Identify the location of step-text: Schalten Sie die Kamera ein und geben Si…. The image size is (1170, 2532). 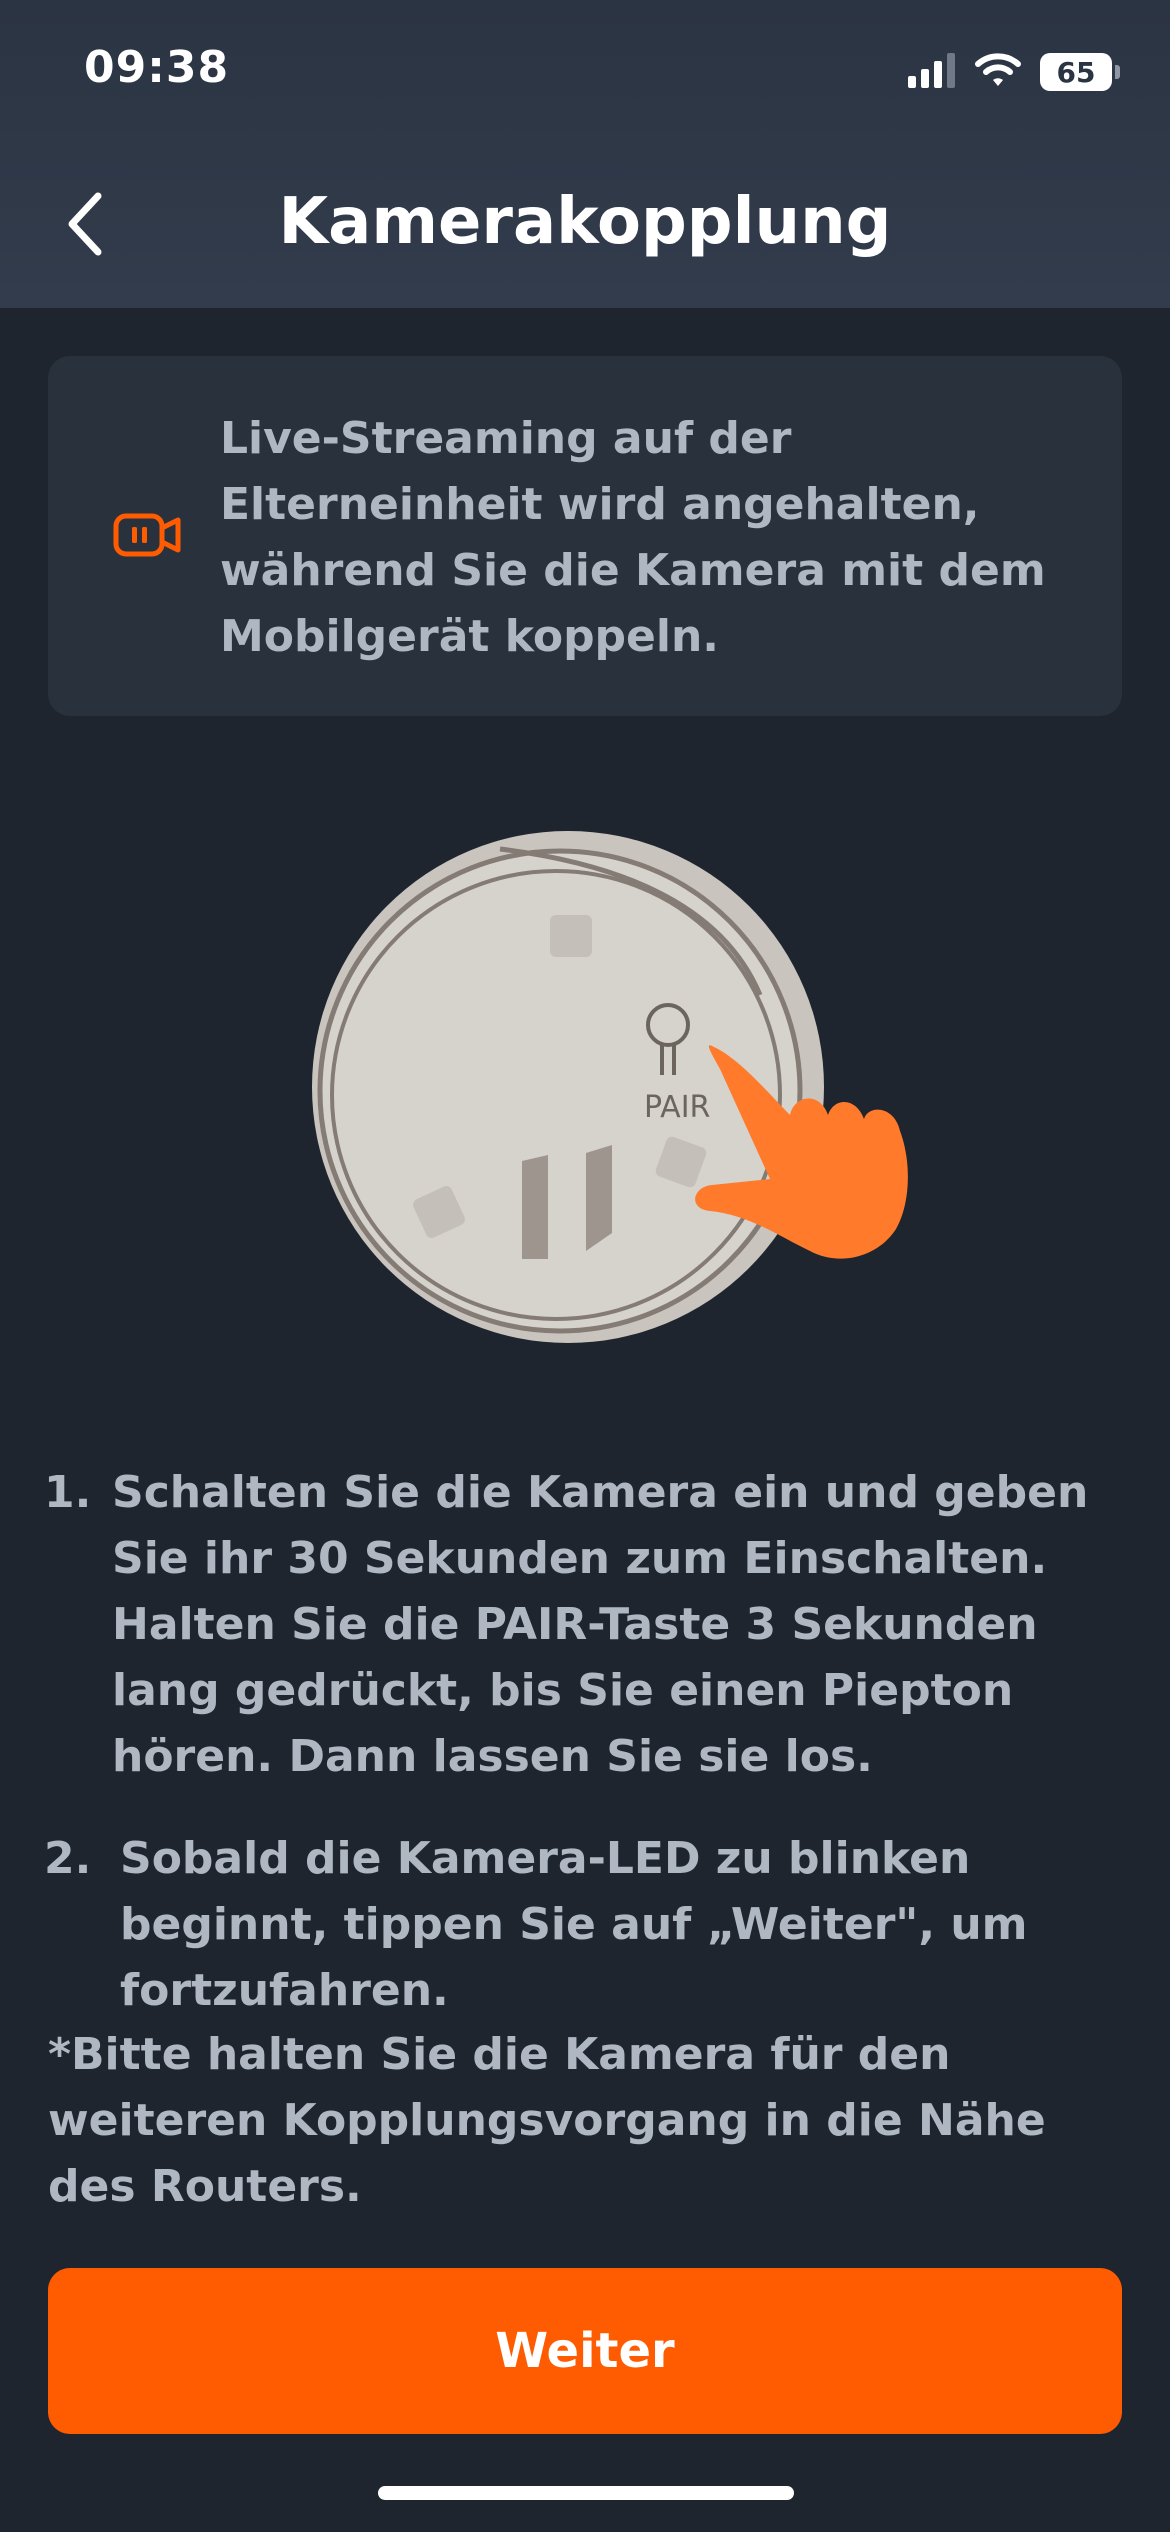
(600, 1625).